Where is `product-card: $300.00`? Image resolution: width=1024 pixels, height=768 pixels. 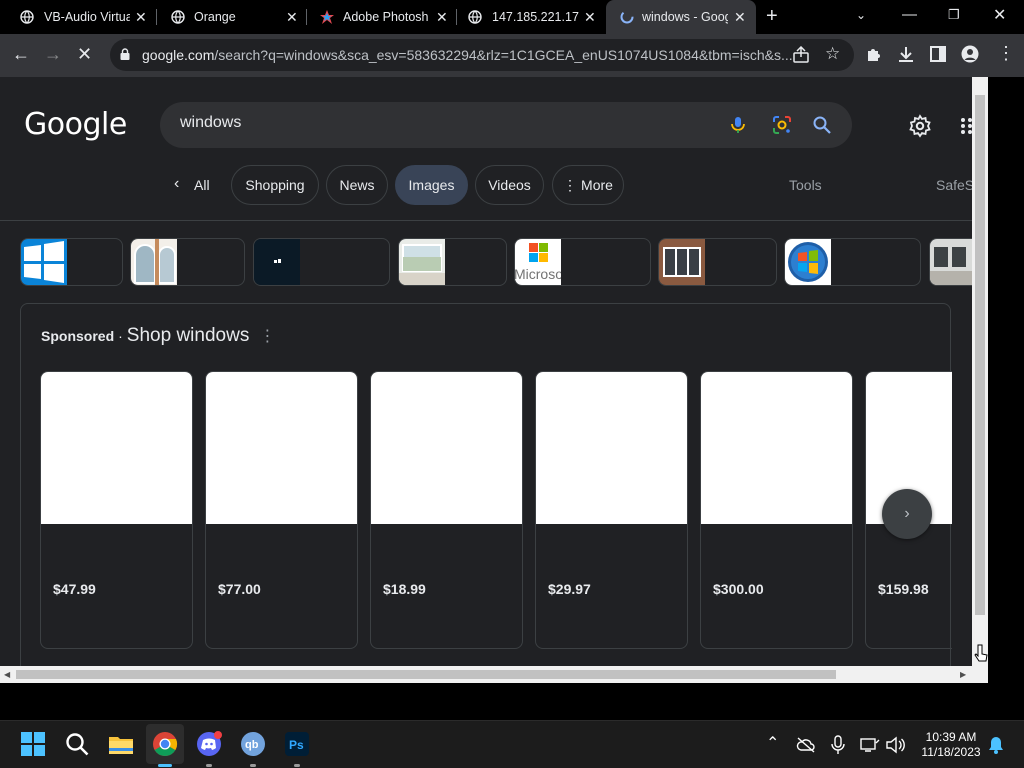
product-card: $300.00 is located at coordinates (776, 510).